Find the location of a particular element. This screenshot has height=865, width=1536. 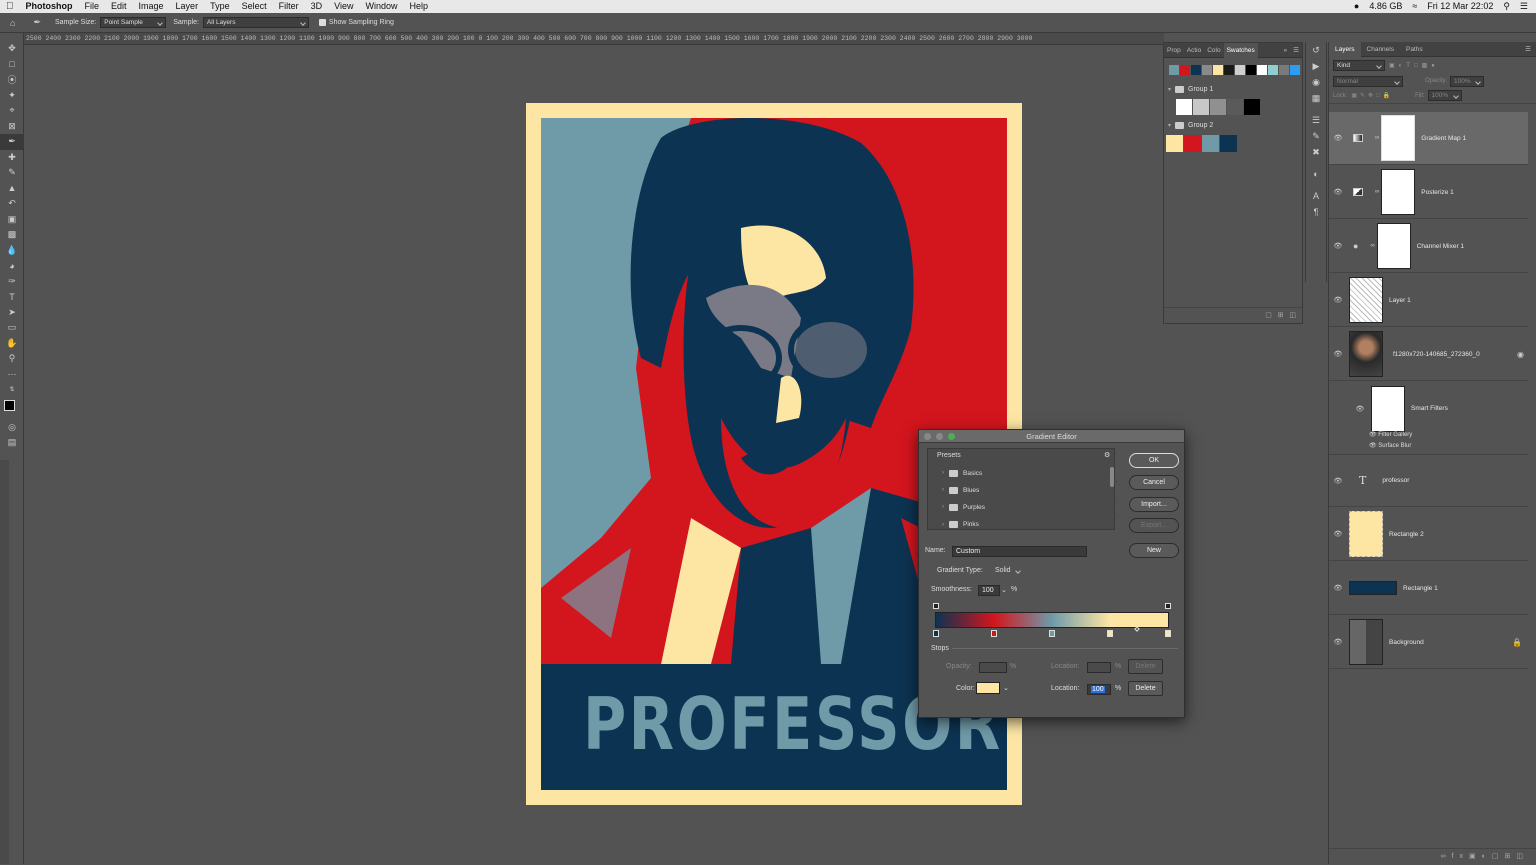

filter-pixel-icon: ▣ is located at coordinates (1392, 65).